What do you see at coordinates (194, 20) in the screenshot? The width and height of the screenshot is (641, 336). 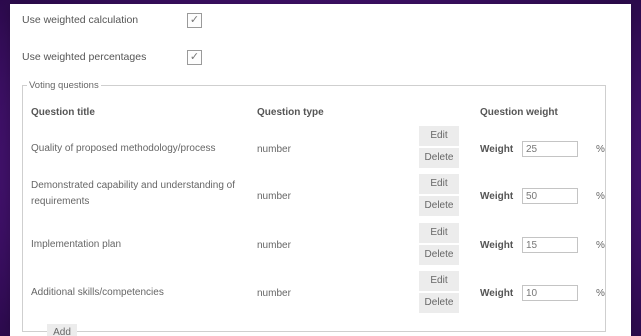 I see `use-weighted-calculation-checkbox: ✓` at bounding box center [194, 20].